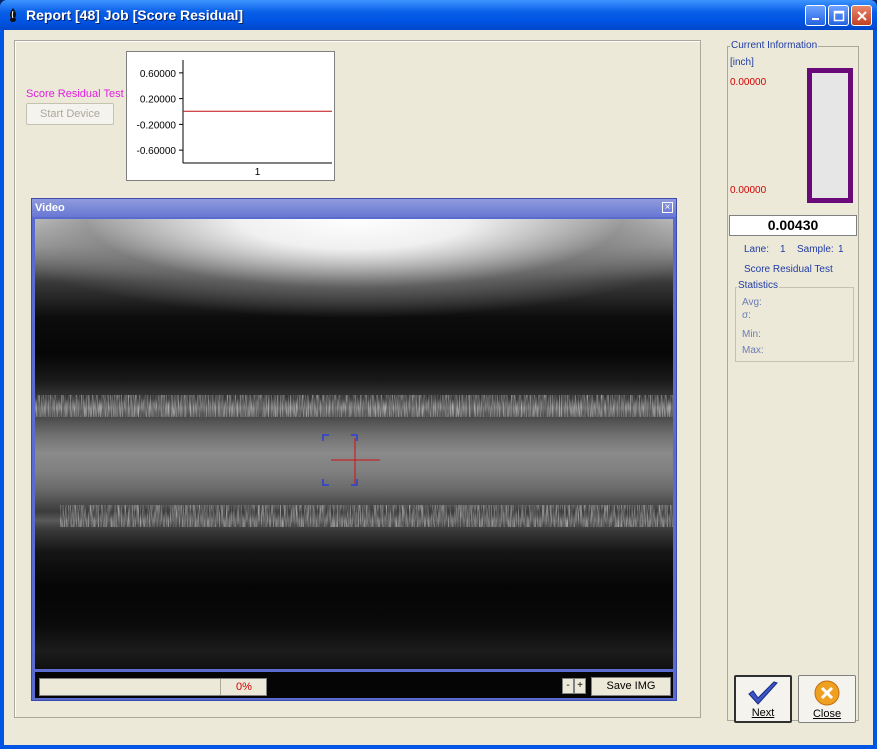 The image size is (877, 749). Describe the element at coordinates (667, 207) in the screenshot. I see `video-close-button: ×` at that location.